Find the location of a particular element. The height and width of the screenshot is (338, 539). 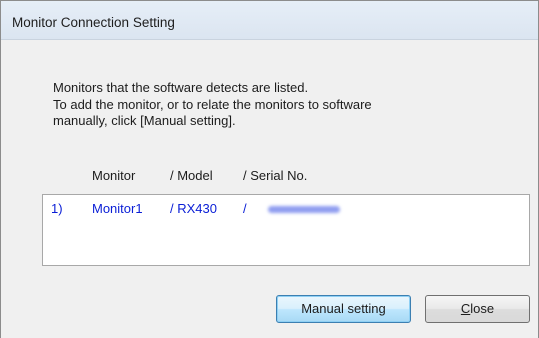

manual-setting-button: Manual setting is located at coordinates (343, 309).